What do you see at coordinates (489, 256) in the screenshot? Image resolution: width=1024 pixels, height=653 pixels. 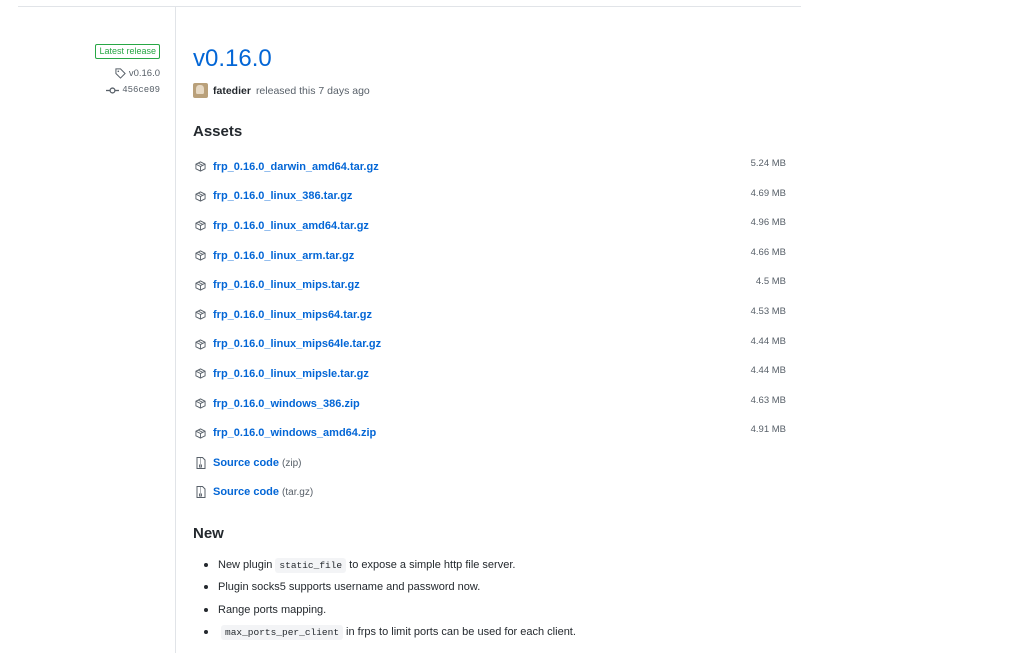 I see `asset-row: frp_0.16.0_linux_arm.tar.gz 4.66 MB` at bounding box center [489, 256].